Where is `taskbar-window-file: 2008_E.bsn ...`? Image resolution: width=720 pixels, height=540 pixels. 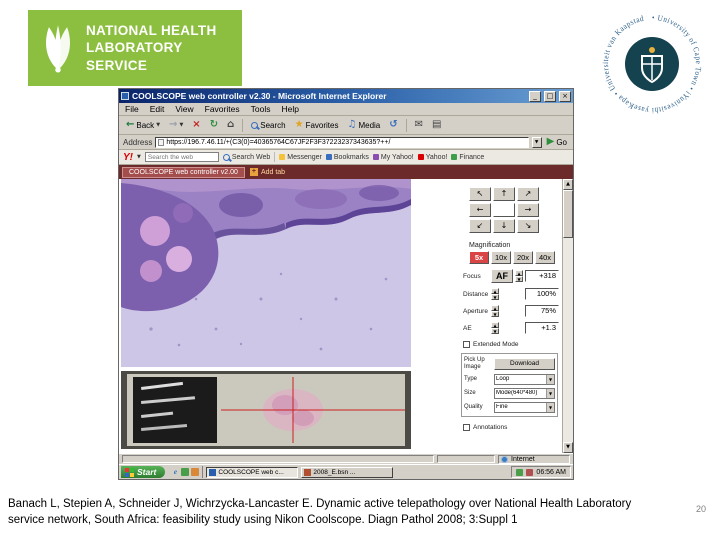 taskbar-window-file: 2008_E.bsn ... is located at coordinates (347, 472).